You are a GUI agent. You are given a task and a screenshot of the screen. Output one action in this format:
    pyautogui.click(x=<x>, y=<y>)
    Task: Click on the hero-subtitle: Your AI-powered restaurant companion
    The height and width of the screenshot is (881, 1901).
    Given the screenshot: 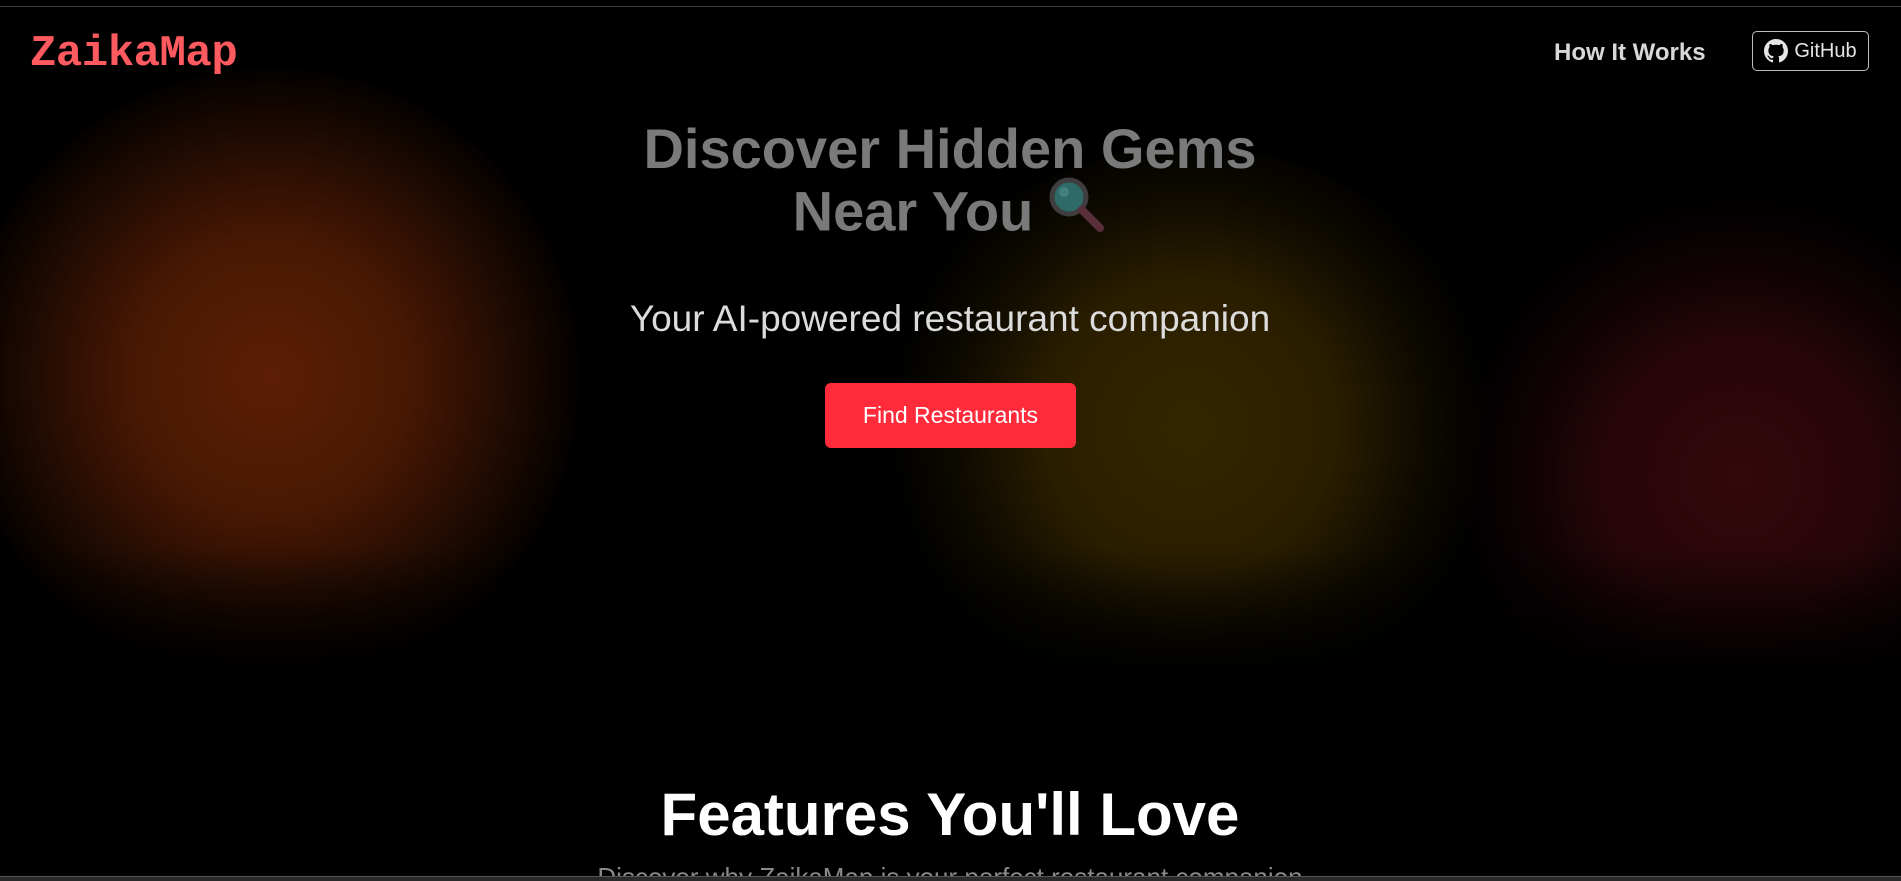 What is the action you would take?
    pyautogui.click(x=950, y=318)
    